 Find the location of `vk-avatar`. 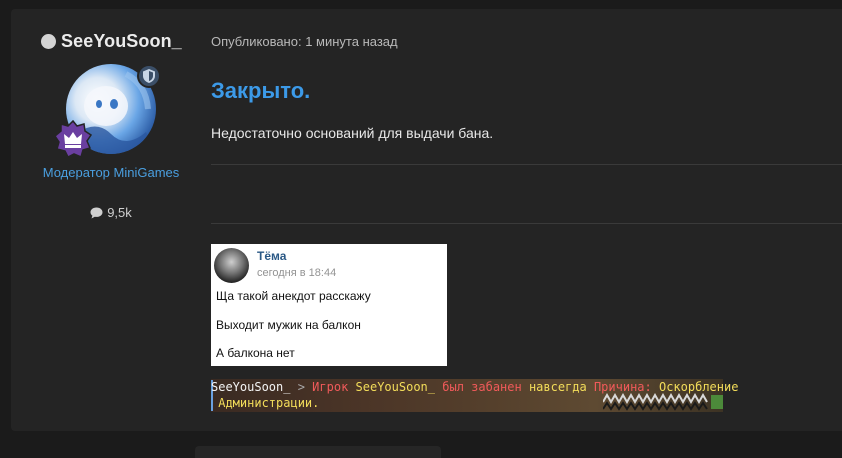

vk-avatar is located at coordinates (231, 265).